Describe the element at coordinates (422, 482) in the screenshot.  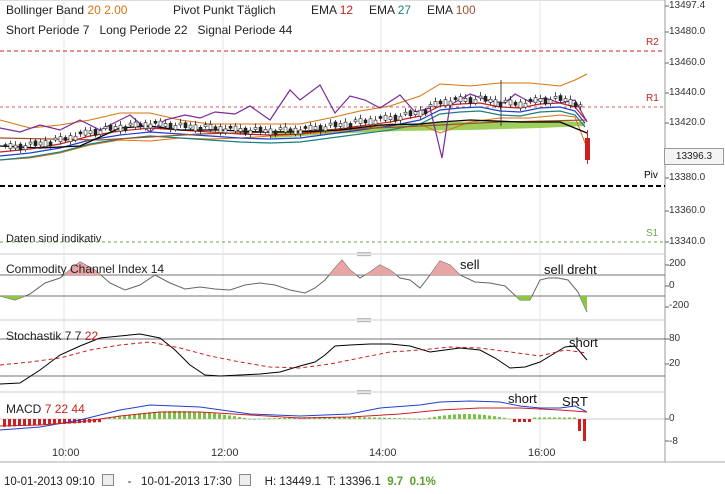
I see `change-percent: 0.1%` at that location.